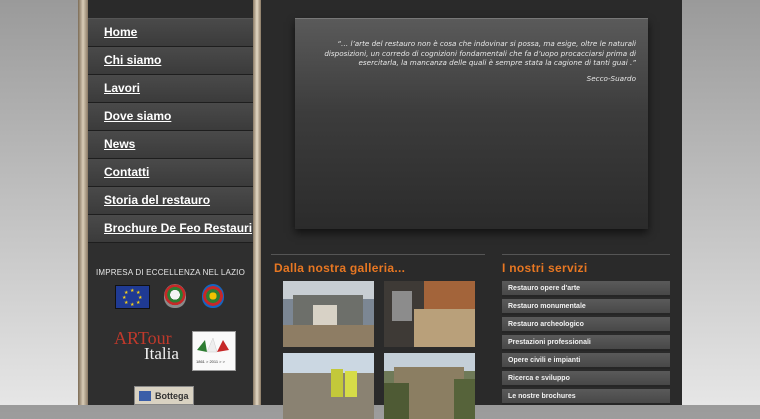  Describe the element at coordinates (210, 361) in the screenshot. I see `italia-150-dates: 1861 > 2011 > >` at that location.